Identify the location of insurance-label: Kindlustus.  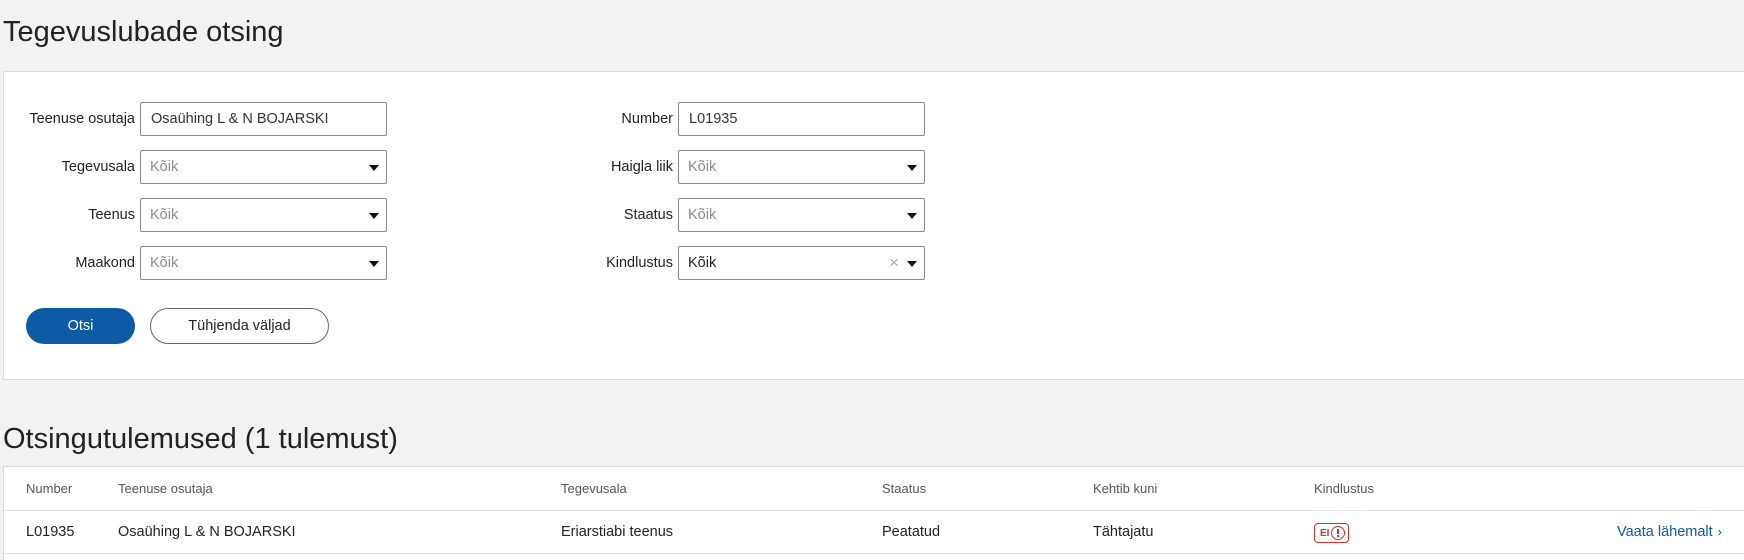
(639, 263).